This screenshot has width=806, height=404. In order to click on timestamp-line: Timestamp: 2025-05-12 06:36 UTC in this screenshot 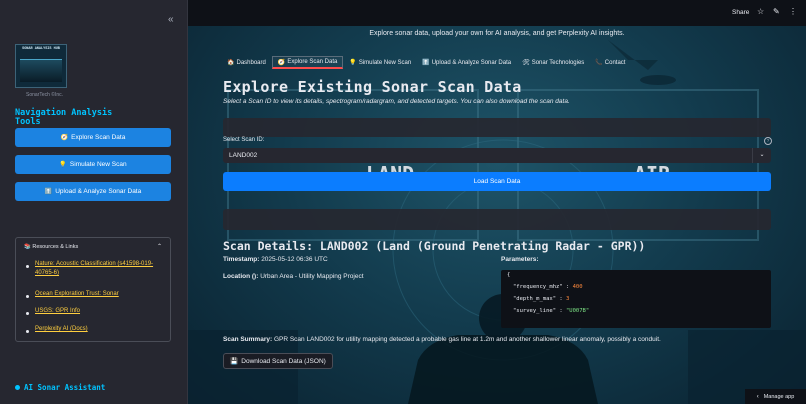, I will do `click(275, 259)`.